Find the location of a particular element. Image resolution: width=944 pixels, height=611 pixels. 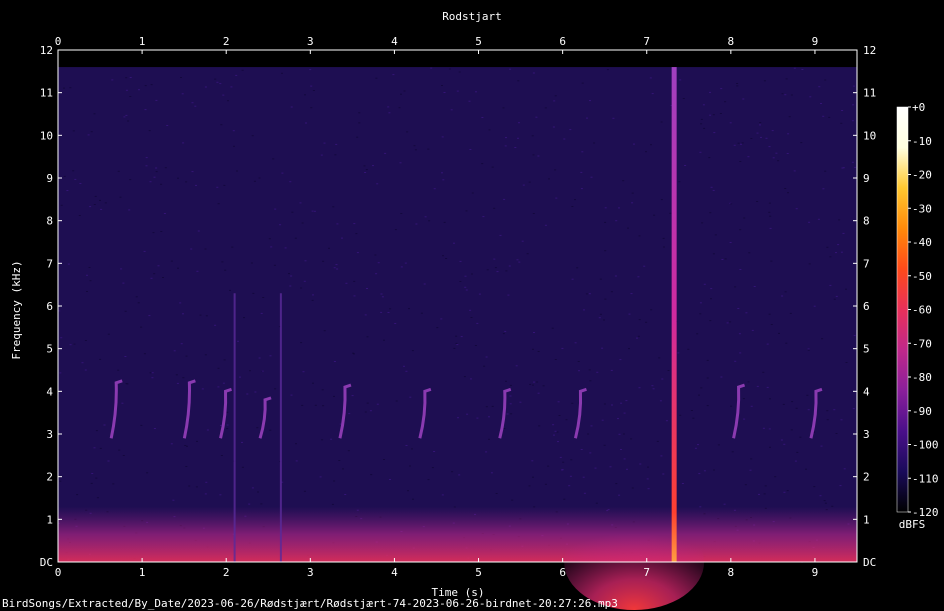

x-tick-label-bottom: 6 is located at coordinates (562, 572).